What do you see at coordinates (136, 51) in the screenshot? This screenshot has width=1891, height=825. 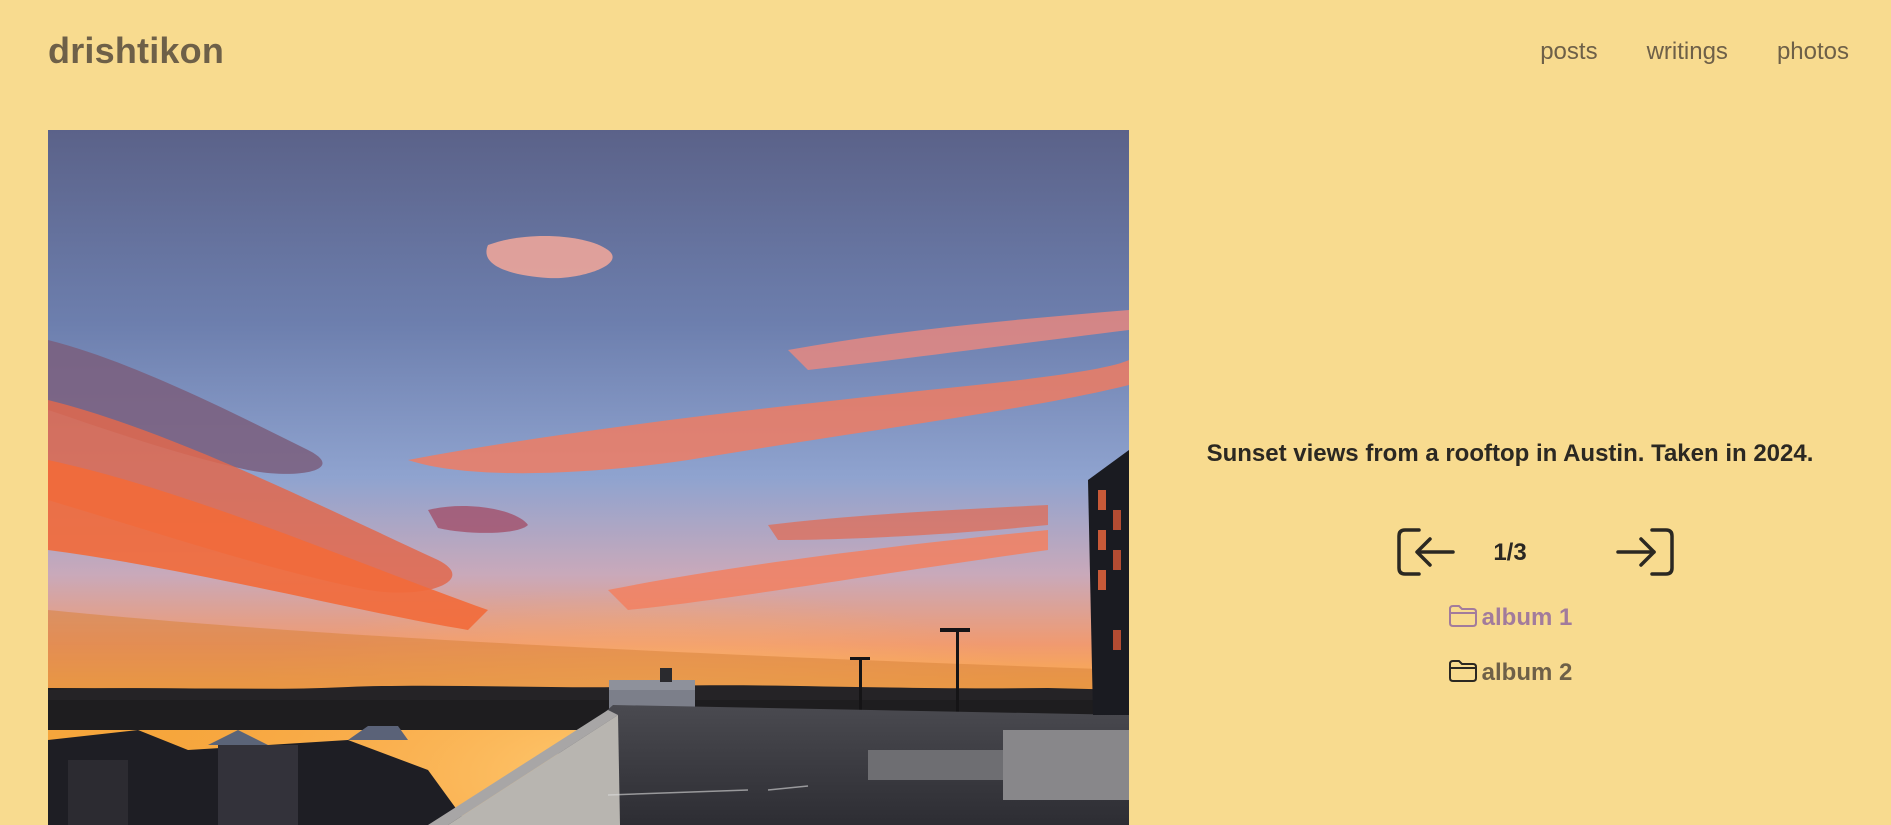 I see `site-brand: drishtikon` at bounding box center [136, 51].